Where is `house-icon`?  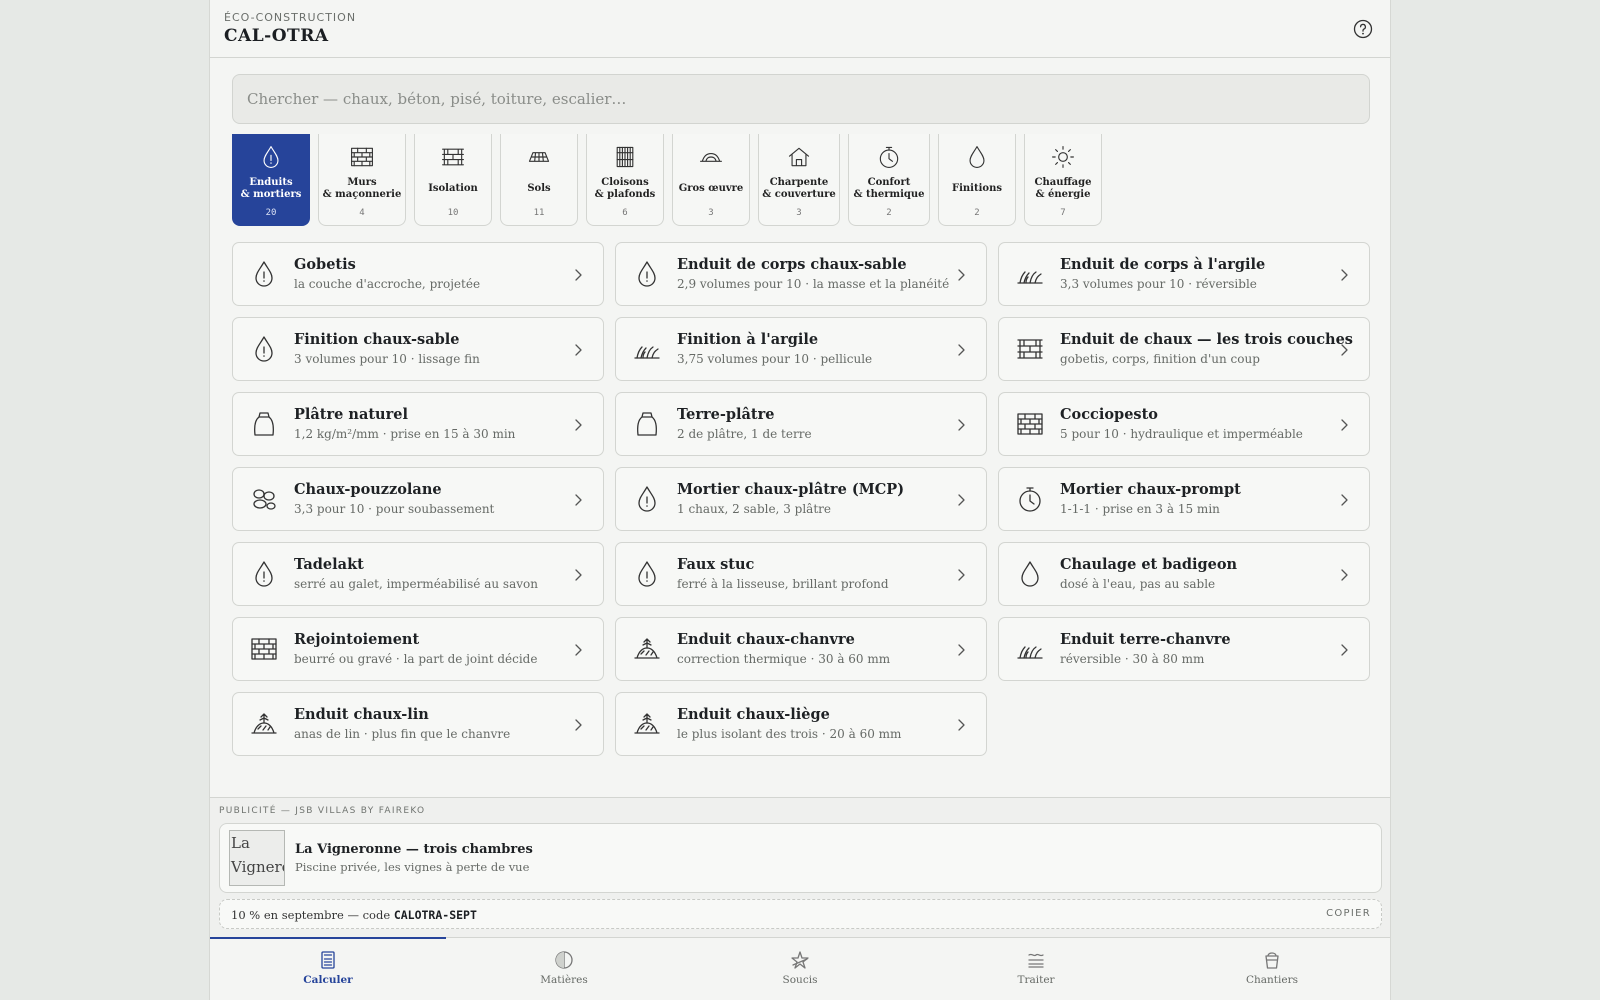
house-icon is located at coordinates (799, 157).